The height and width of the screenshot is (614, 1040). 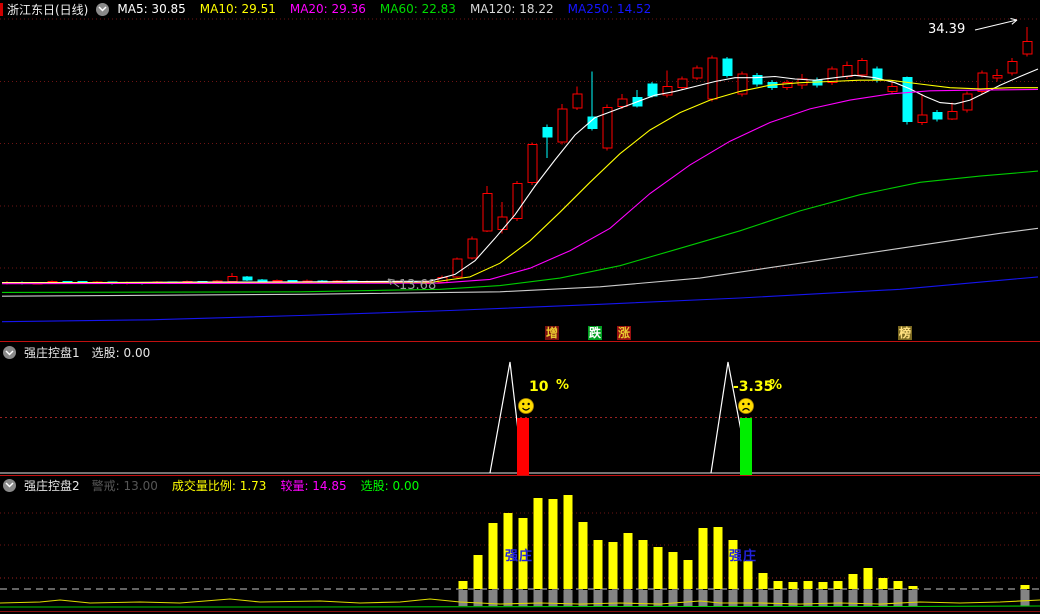 I want to click on ma-legend-item: MA250: 14.52, so click(x=609, y=9).